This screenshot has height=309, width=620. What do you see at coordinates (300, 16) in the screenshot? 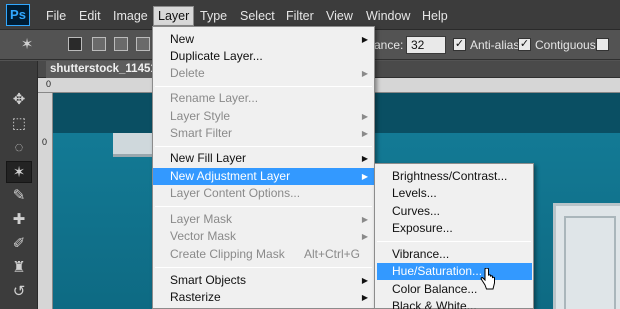
I see `menu-filter: Filter` at bounding box center [300, 16].